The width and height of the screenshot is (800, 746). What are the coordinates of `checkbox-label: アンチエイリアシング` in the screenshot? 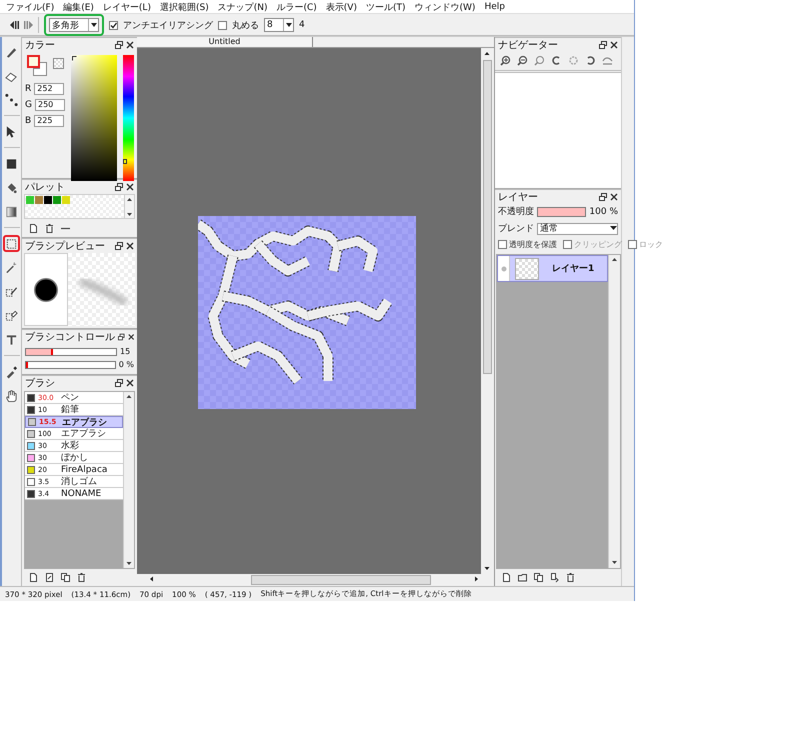 It's located at (168, 26).